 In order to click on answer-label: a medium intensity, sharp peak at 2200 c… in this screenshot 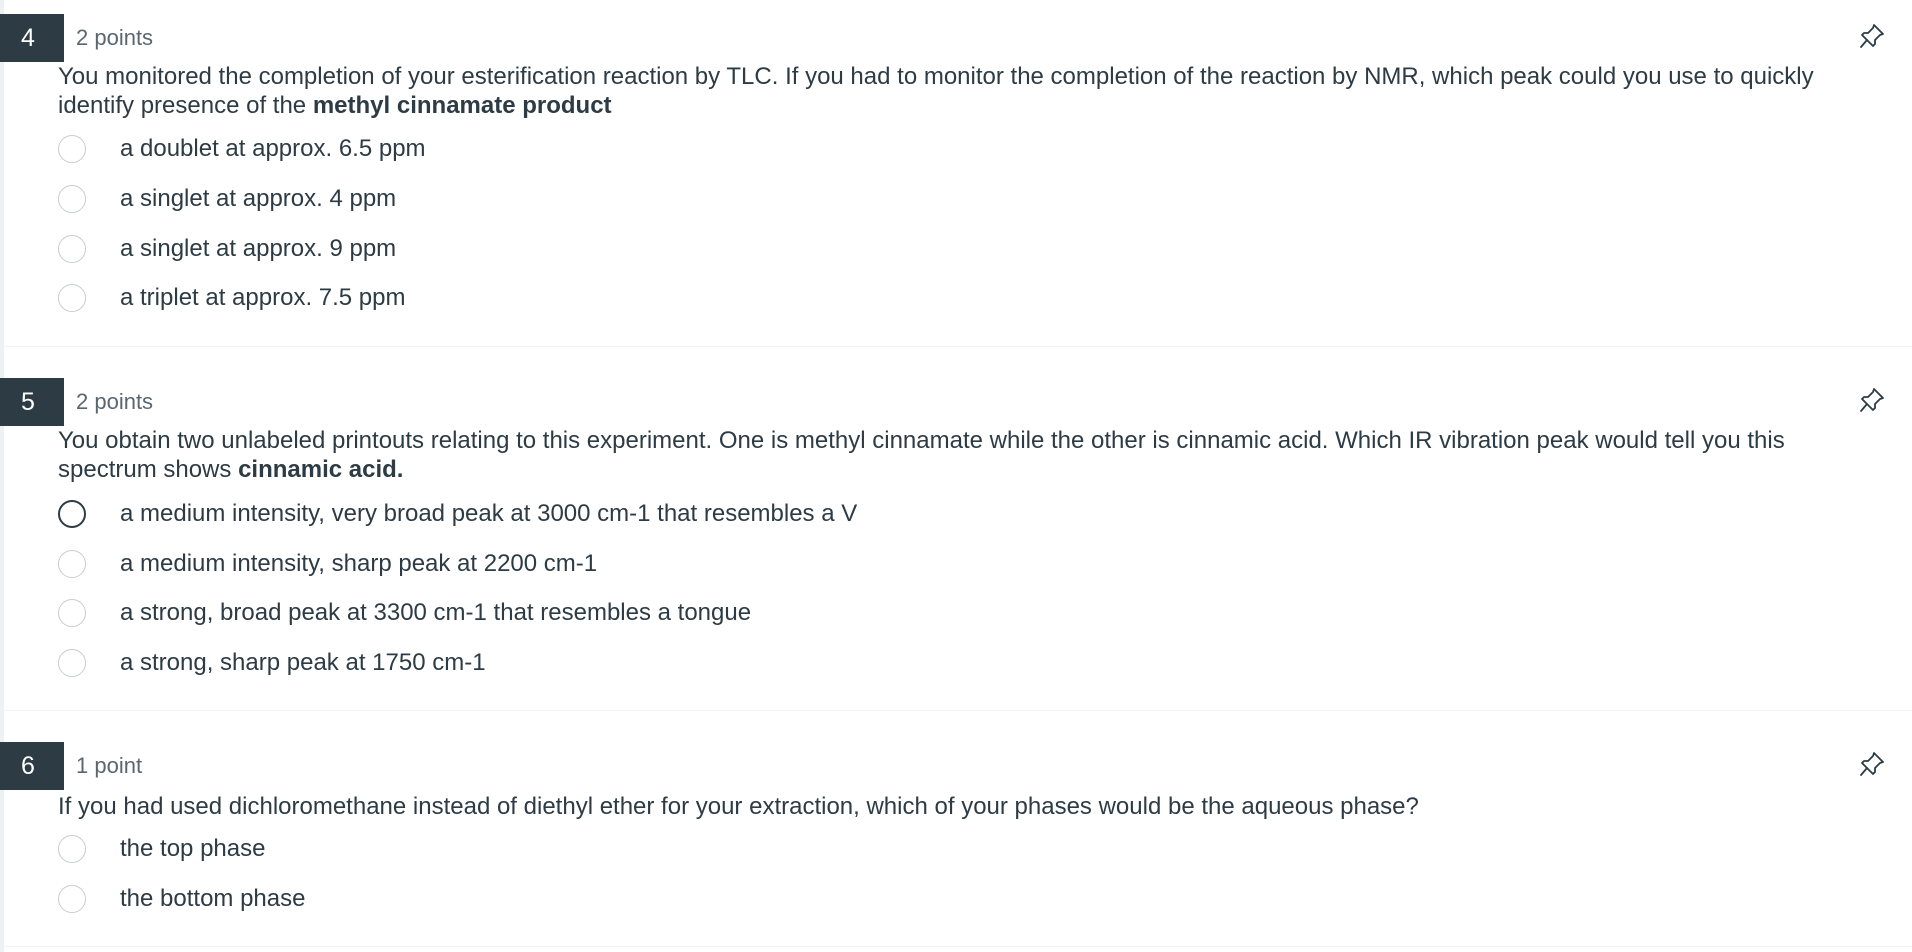, I will do `click(359, 563)`.